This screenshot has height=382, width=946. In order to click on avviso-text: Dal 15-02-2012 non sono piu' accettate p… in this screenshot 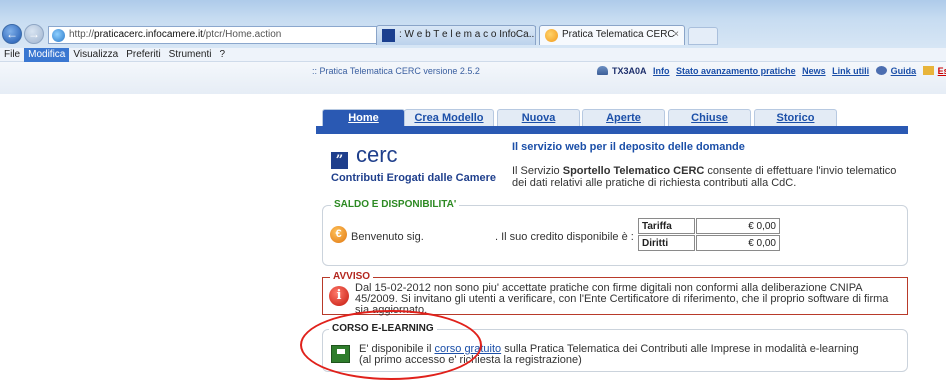, I will do `click(622, 299)`.